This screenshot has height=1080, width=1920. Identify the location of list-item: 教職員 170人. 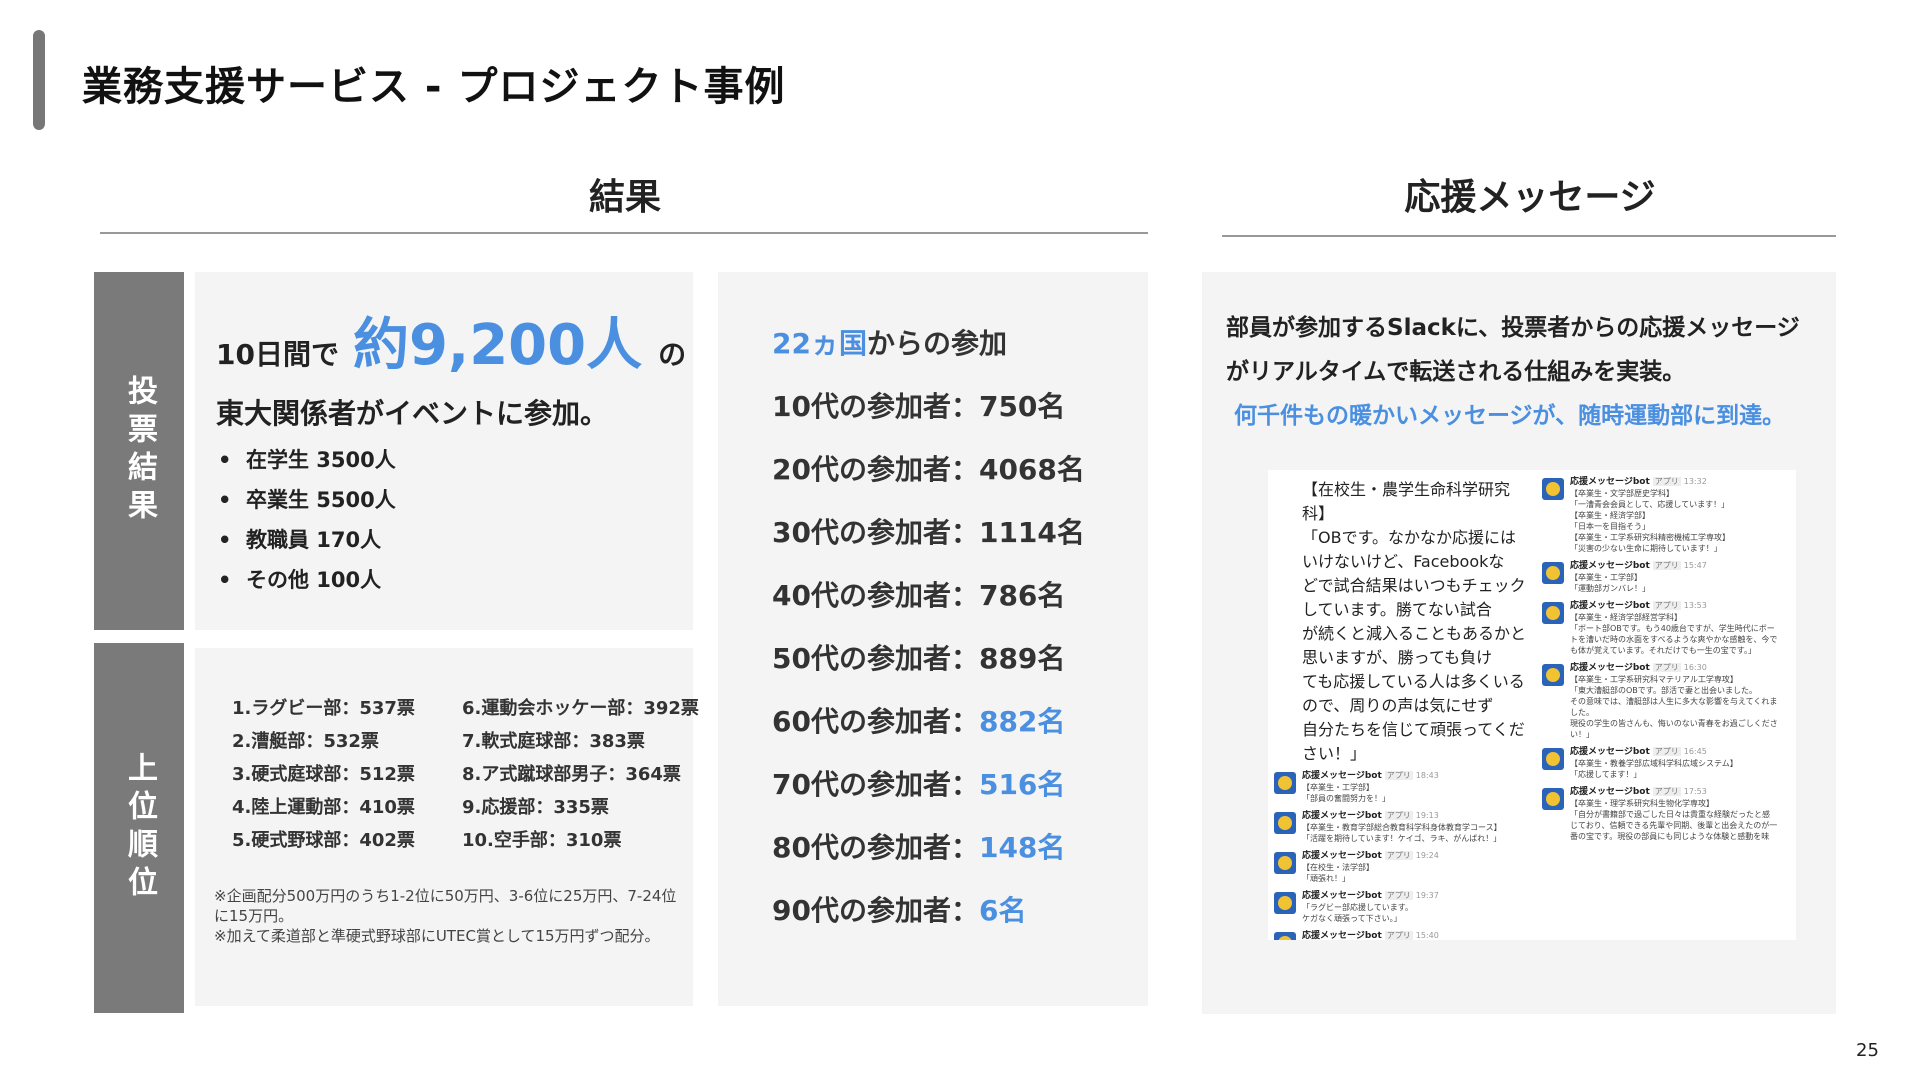
(307, 540).